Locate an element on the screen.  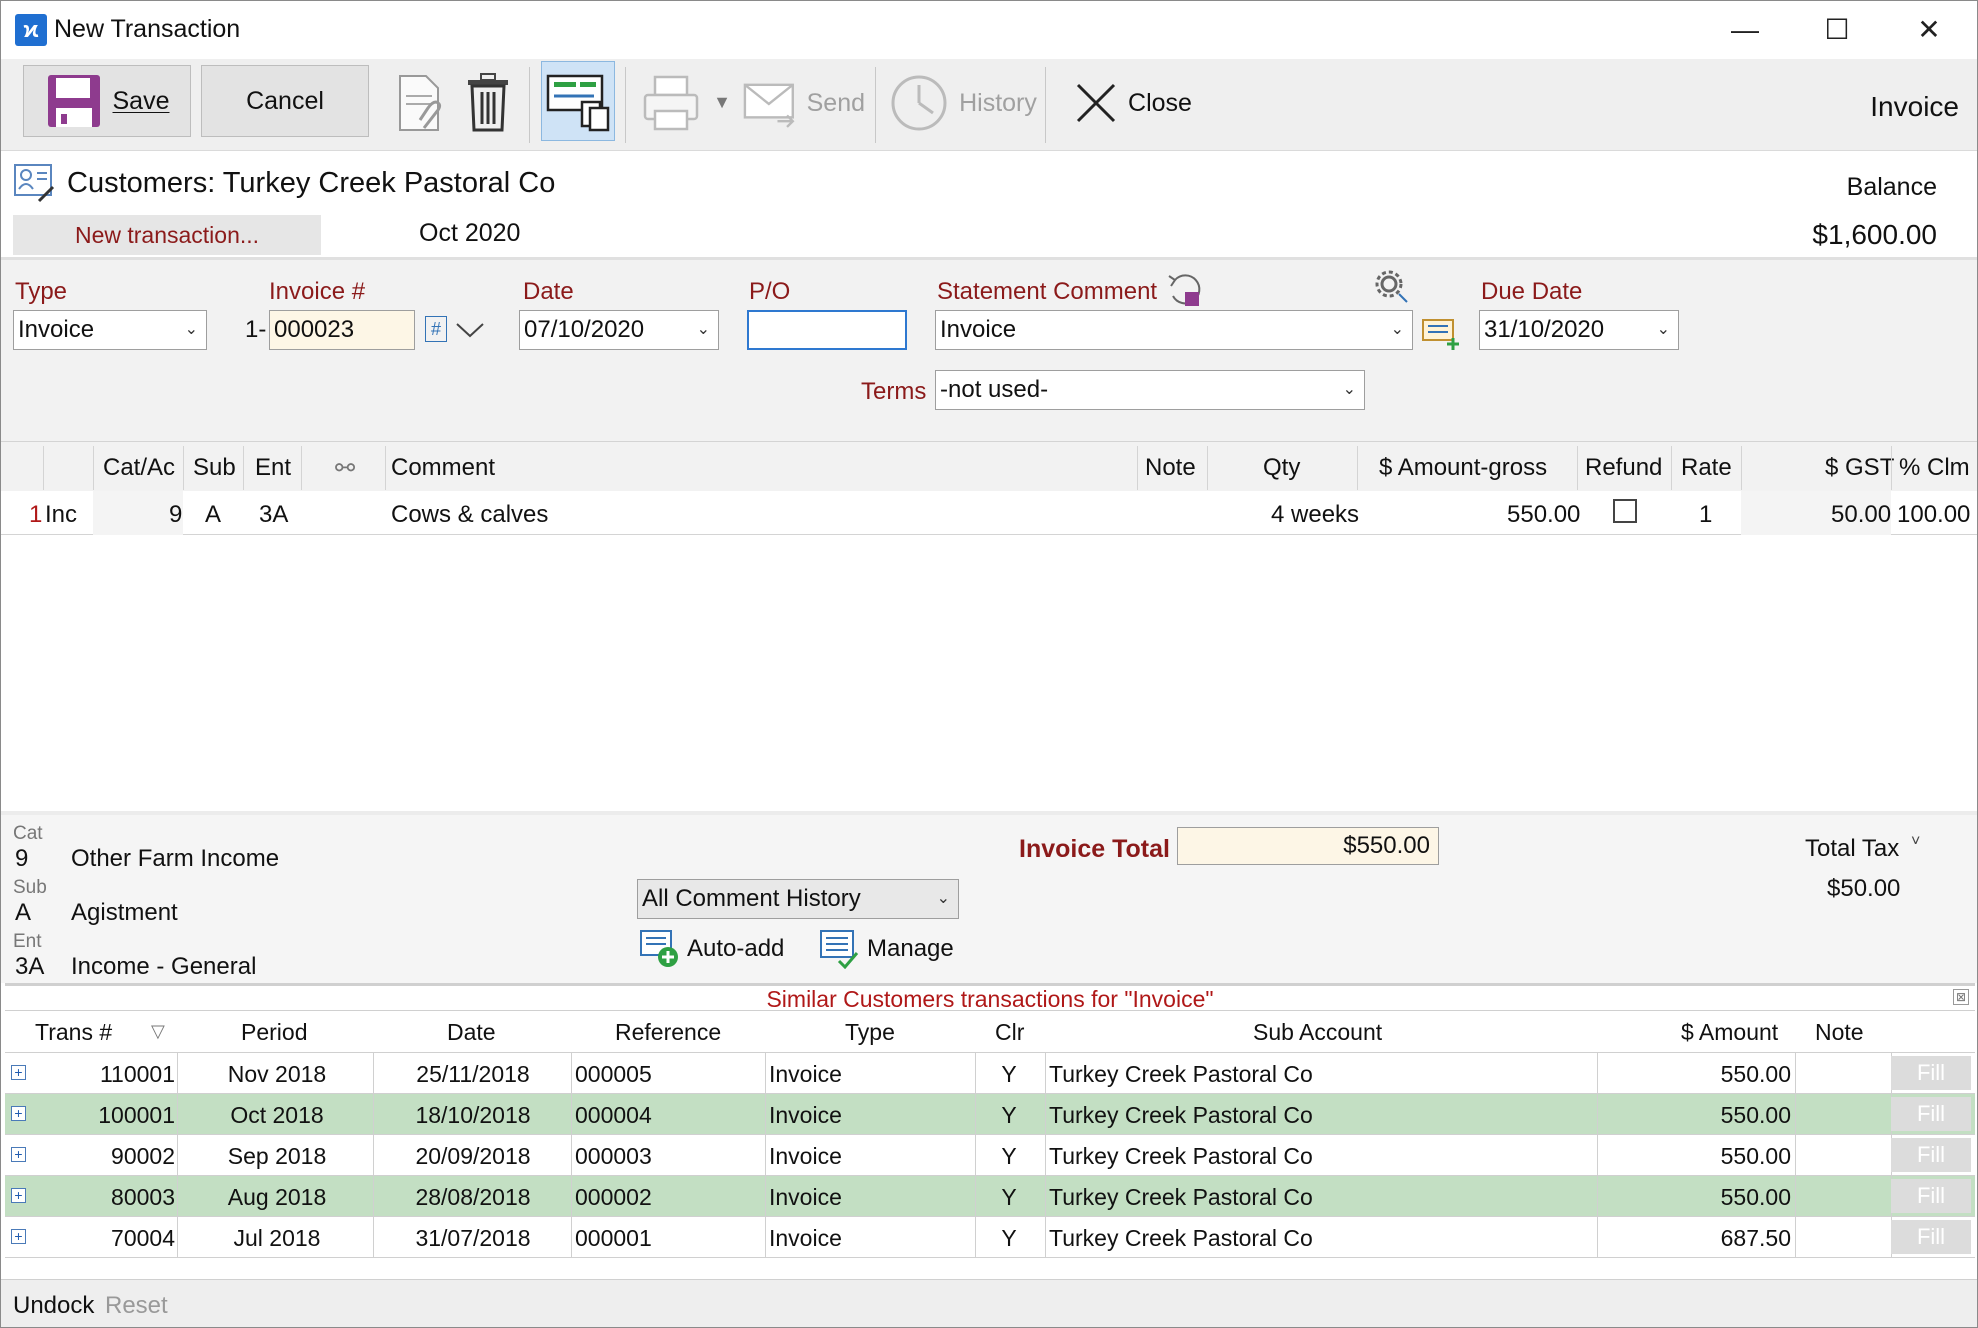
close-window-button: ✕ is located at coordinates (1929, 30).